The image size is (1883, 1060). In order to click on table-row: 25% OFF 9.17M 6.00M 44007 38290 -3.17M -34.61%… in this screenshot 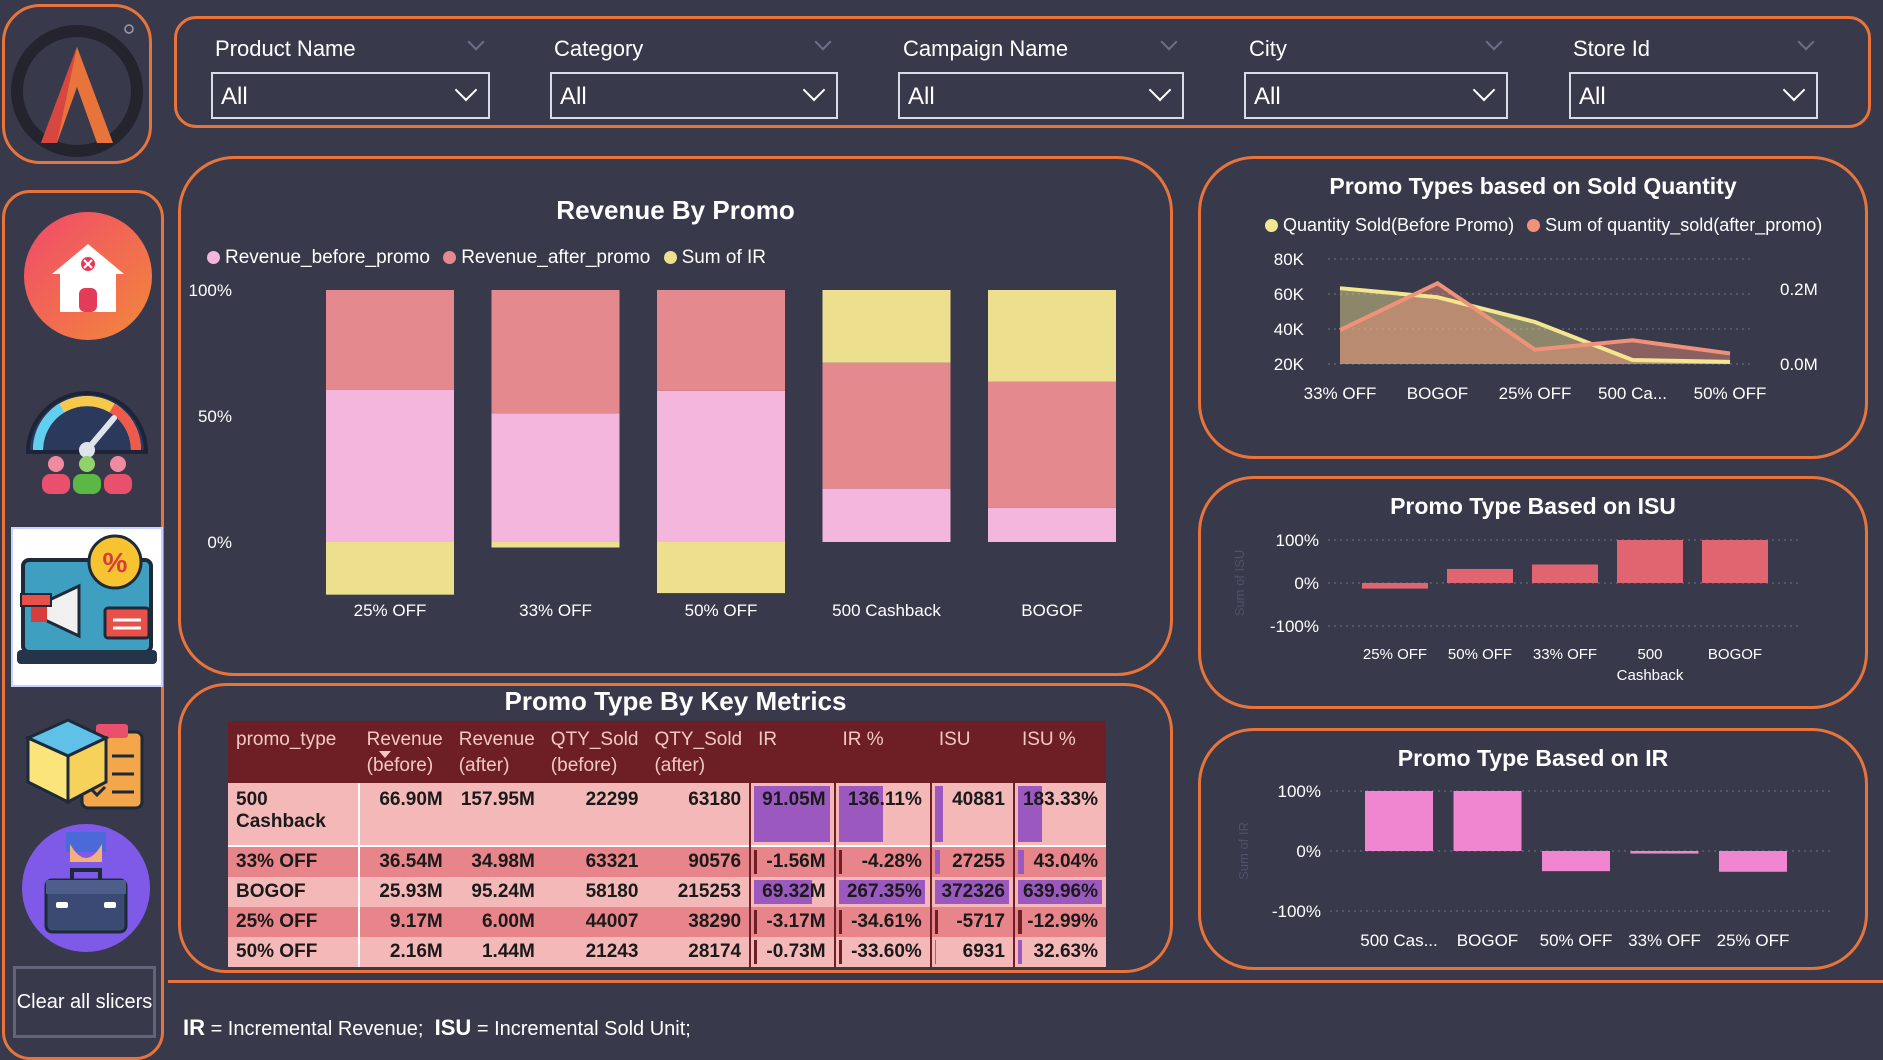, I will do `click(667, 922)`.